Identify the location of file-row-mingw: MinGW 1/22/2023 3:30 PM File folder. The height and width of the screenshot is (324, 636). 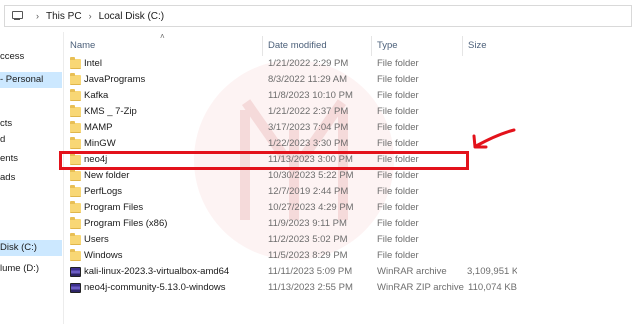
(350, 144).